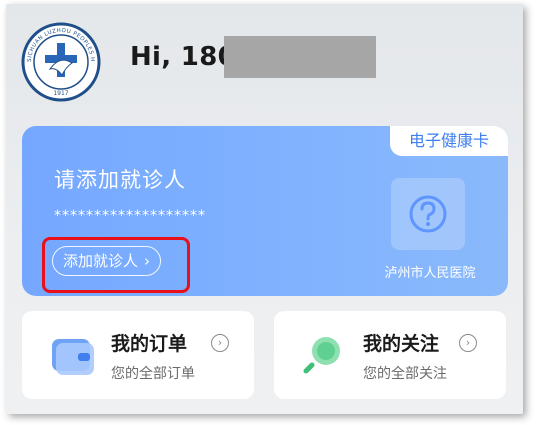 The width and height of the screenshot is (537, 425). I want to click on search-icon, so click(321, 355).